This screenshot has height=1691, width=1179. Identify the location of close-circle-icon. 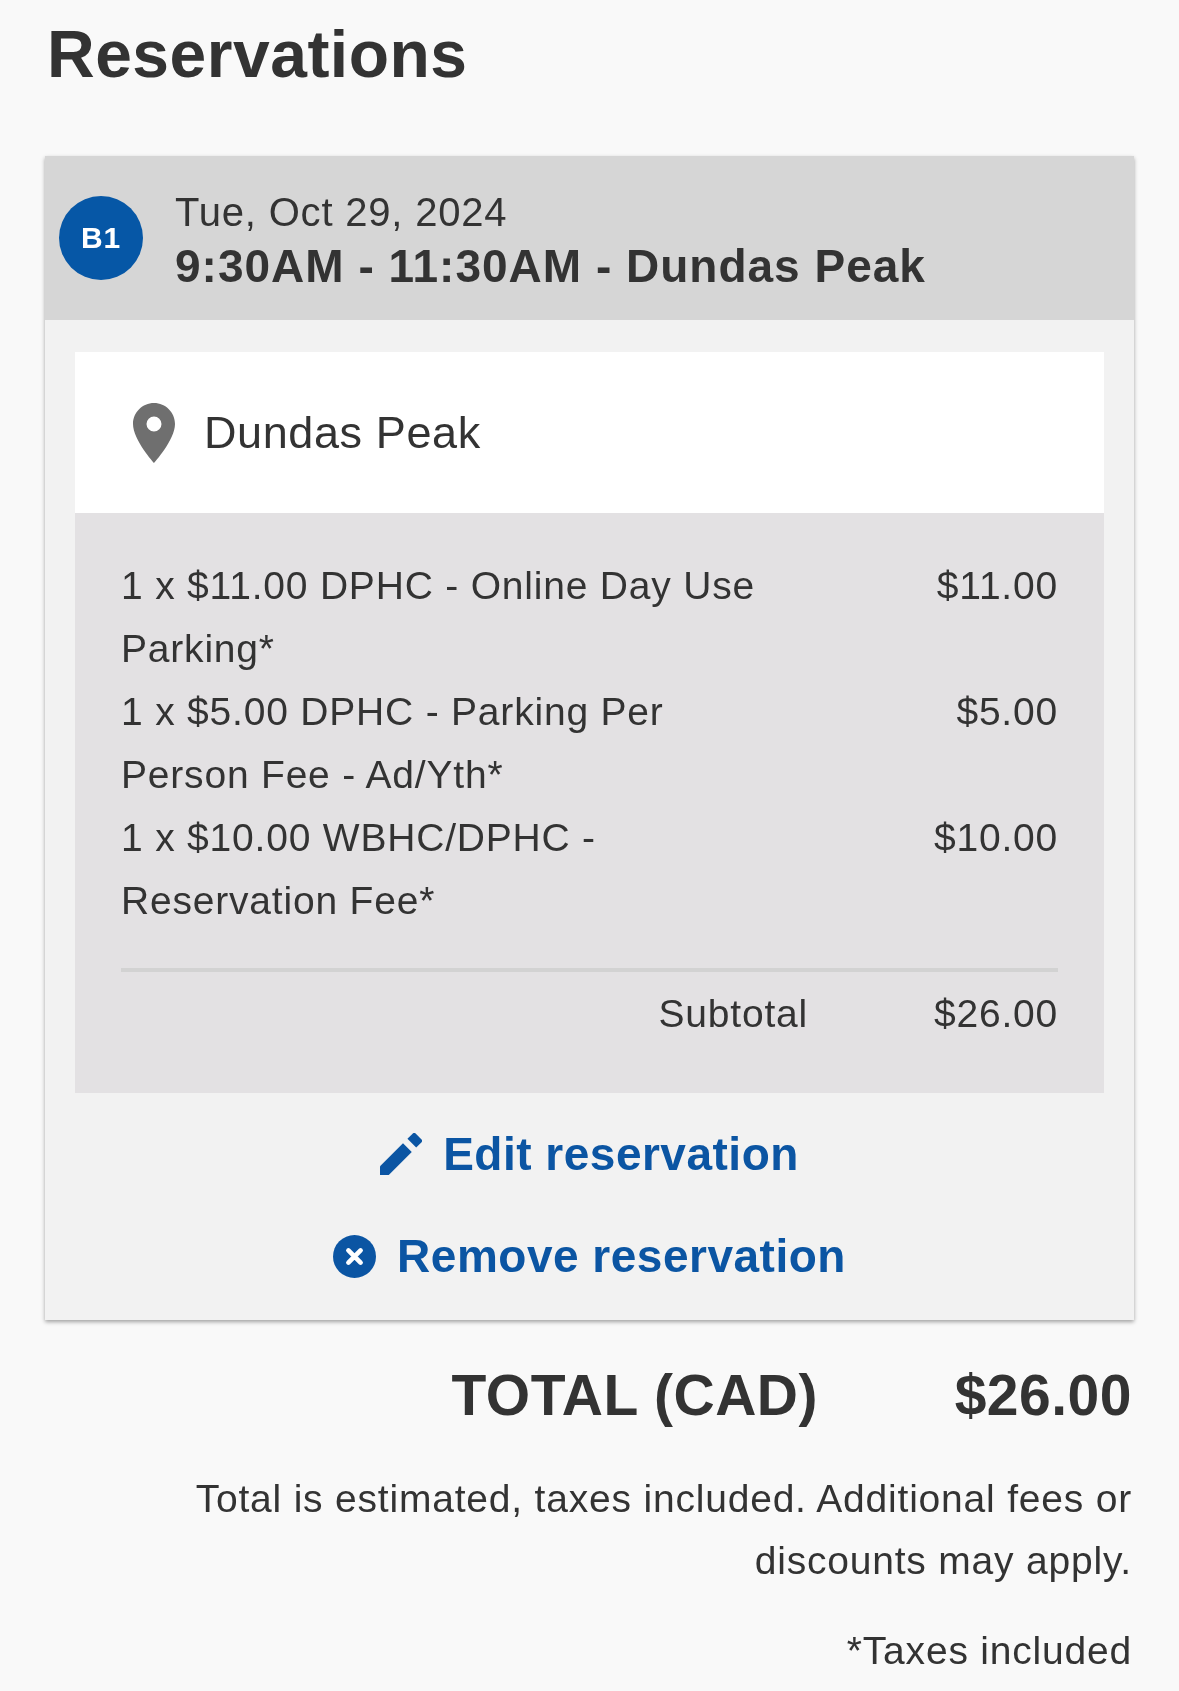
(355, 1256).